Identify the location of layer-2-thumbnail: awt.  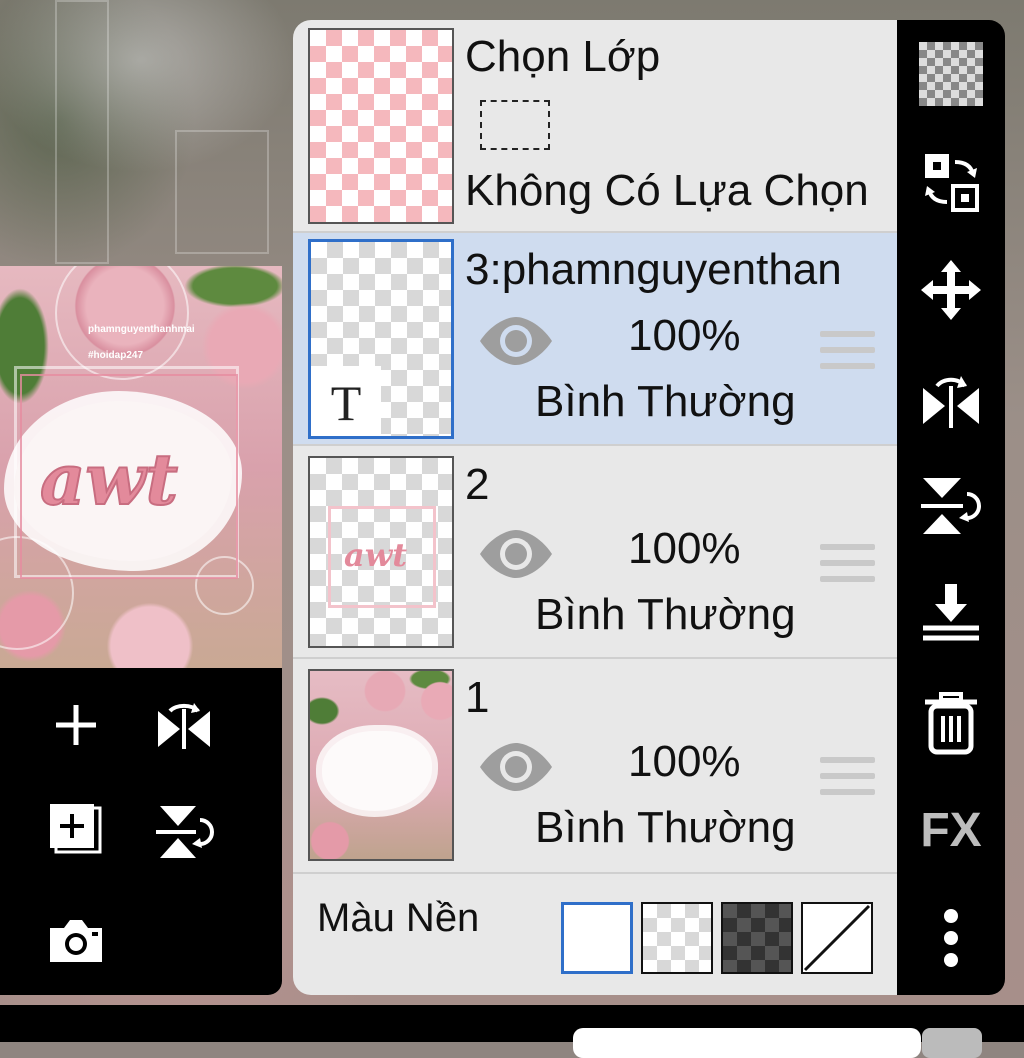
(381, 552).